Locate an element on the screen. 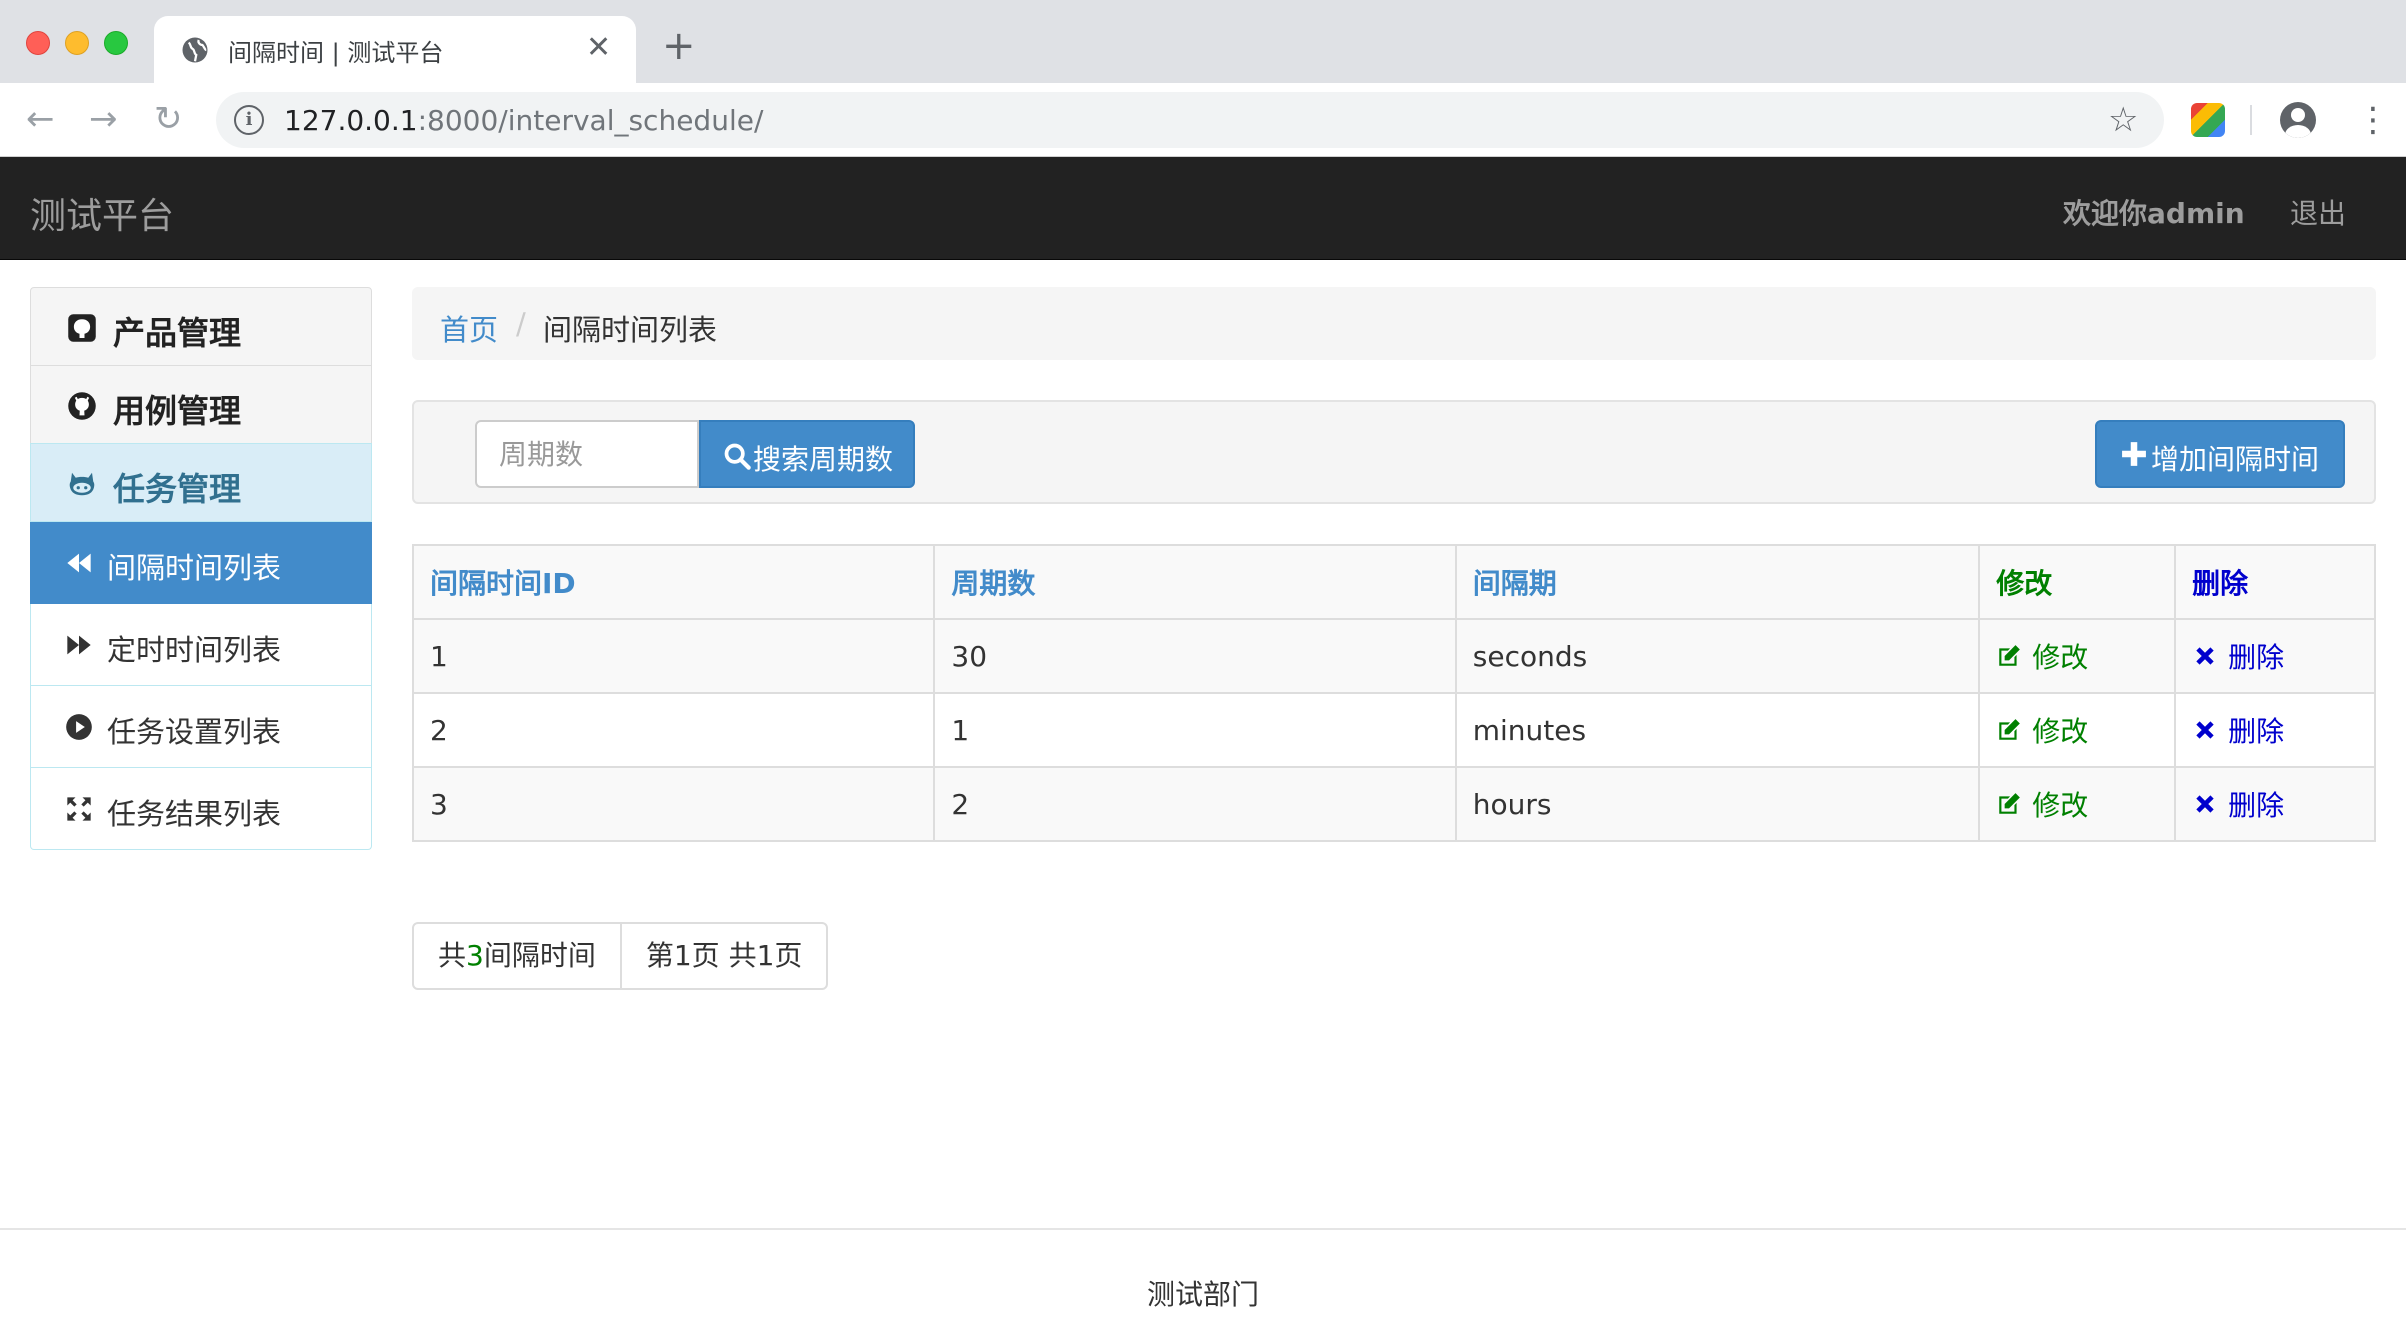  search-button: 搜索周期数 is located at coordinates (807, 454).